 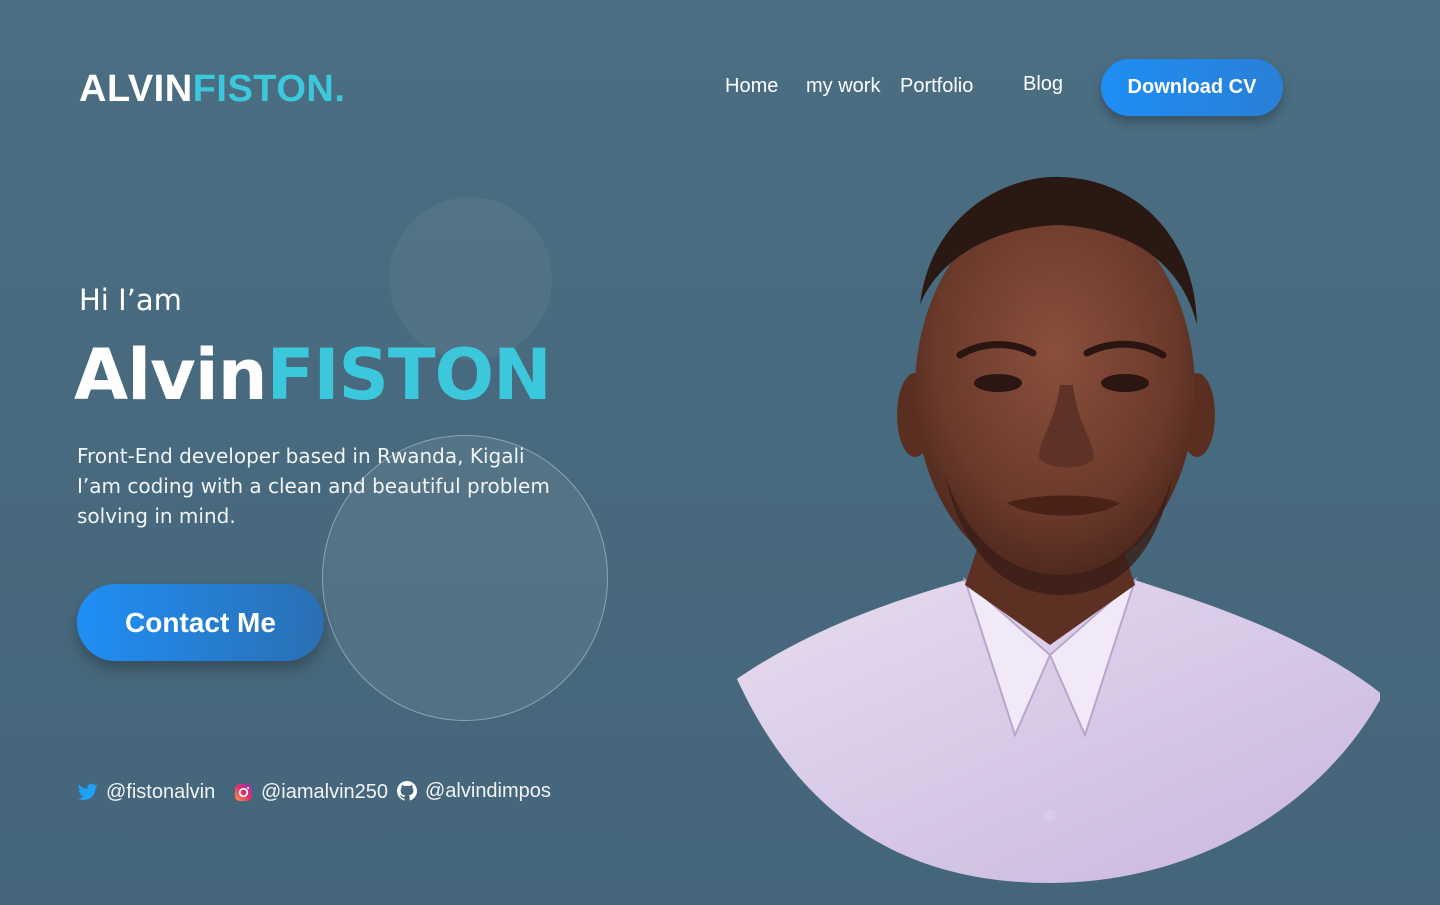 I want to click on logo: ALVINFISTON., so click(x=212, y=89).